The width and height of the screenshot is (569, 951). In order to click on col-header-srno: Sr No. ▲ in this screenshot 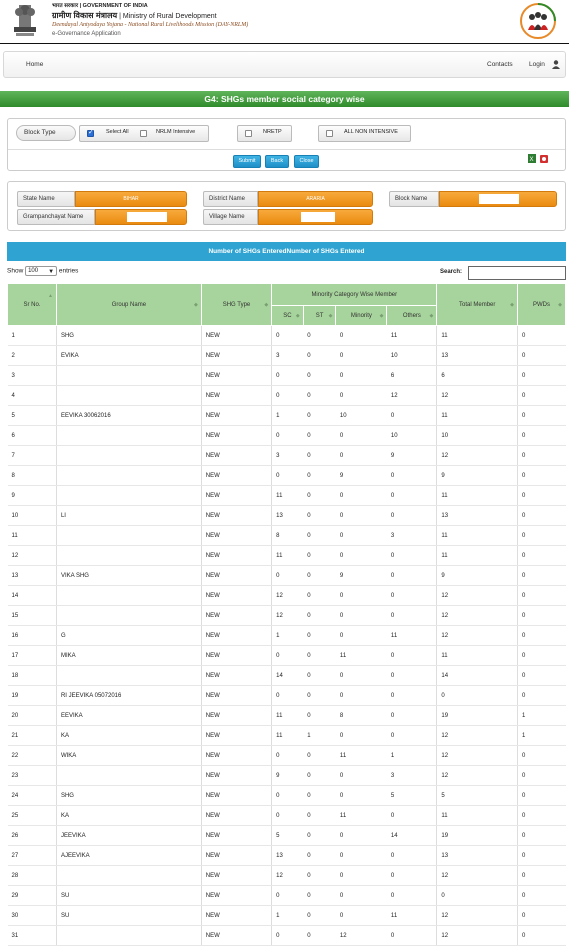, I will do `click(32, 304)`.